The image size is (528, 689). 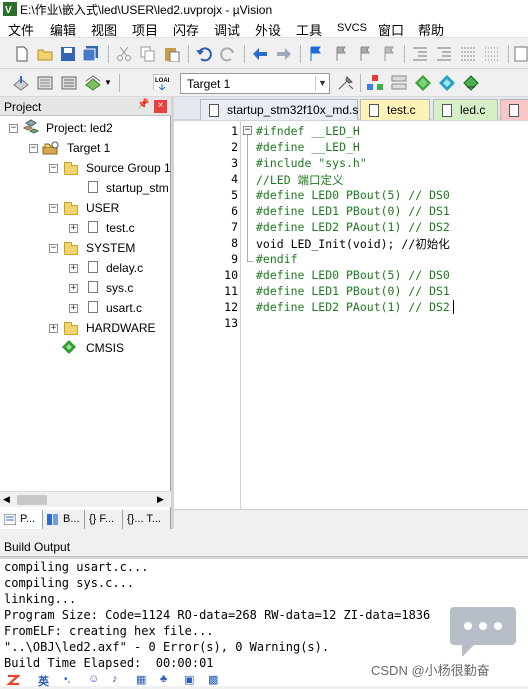 I want to click on emoji-icon: ☺, so click(x=93, y=679).